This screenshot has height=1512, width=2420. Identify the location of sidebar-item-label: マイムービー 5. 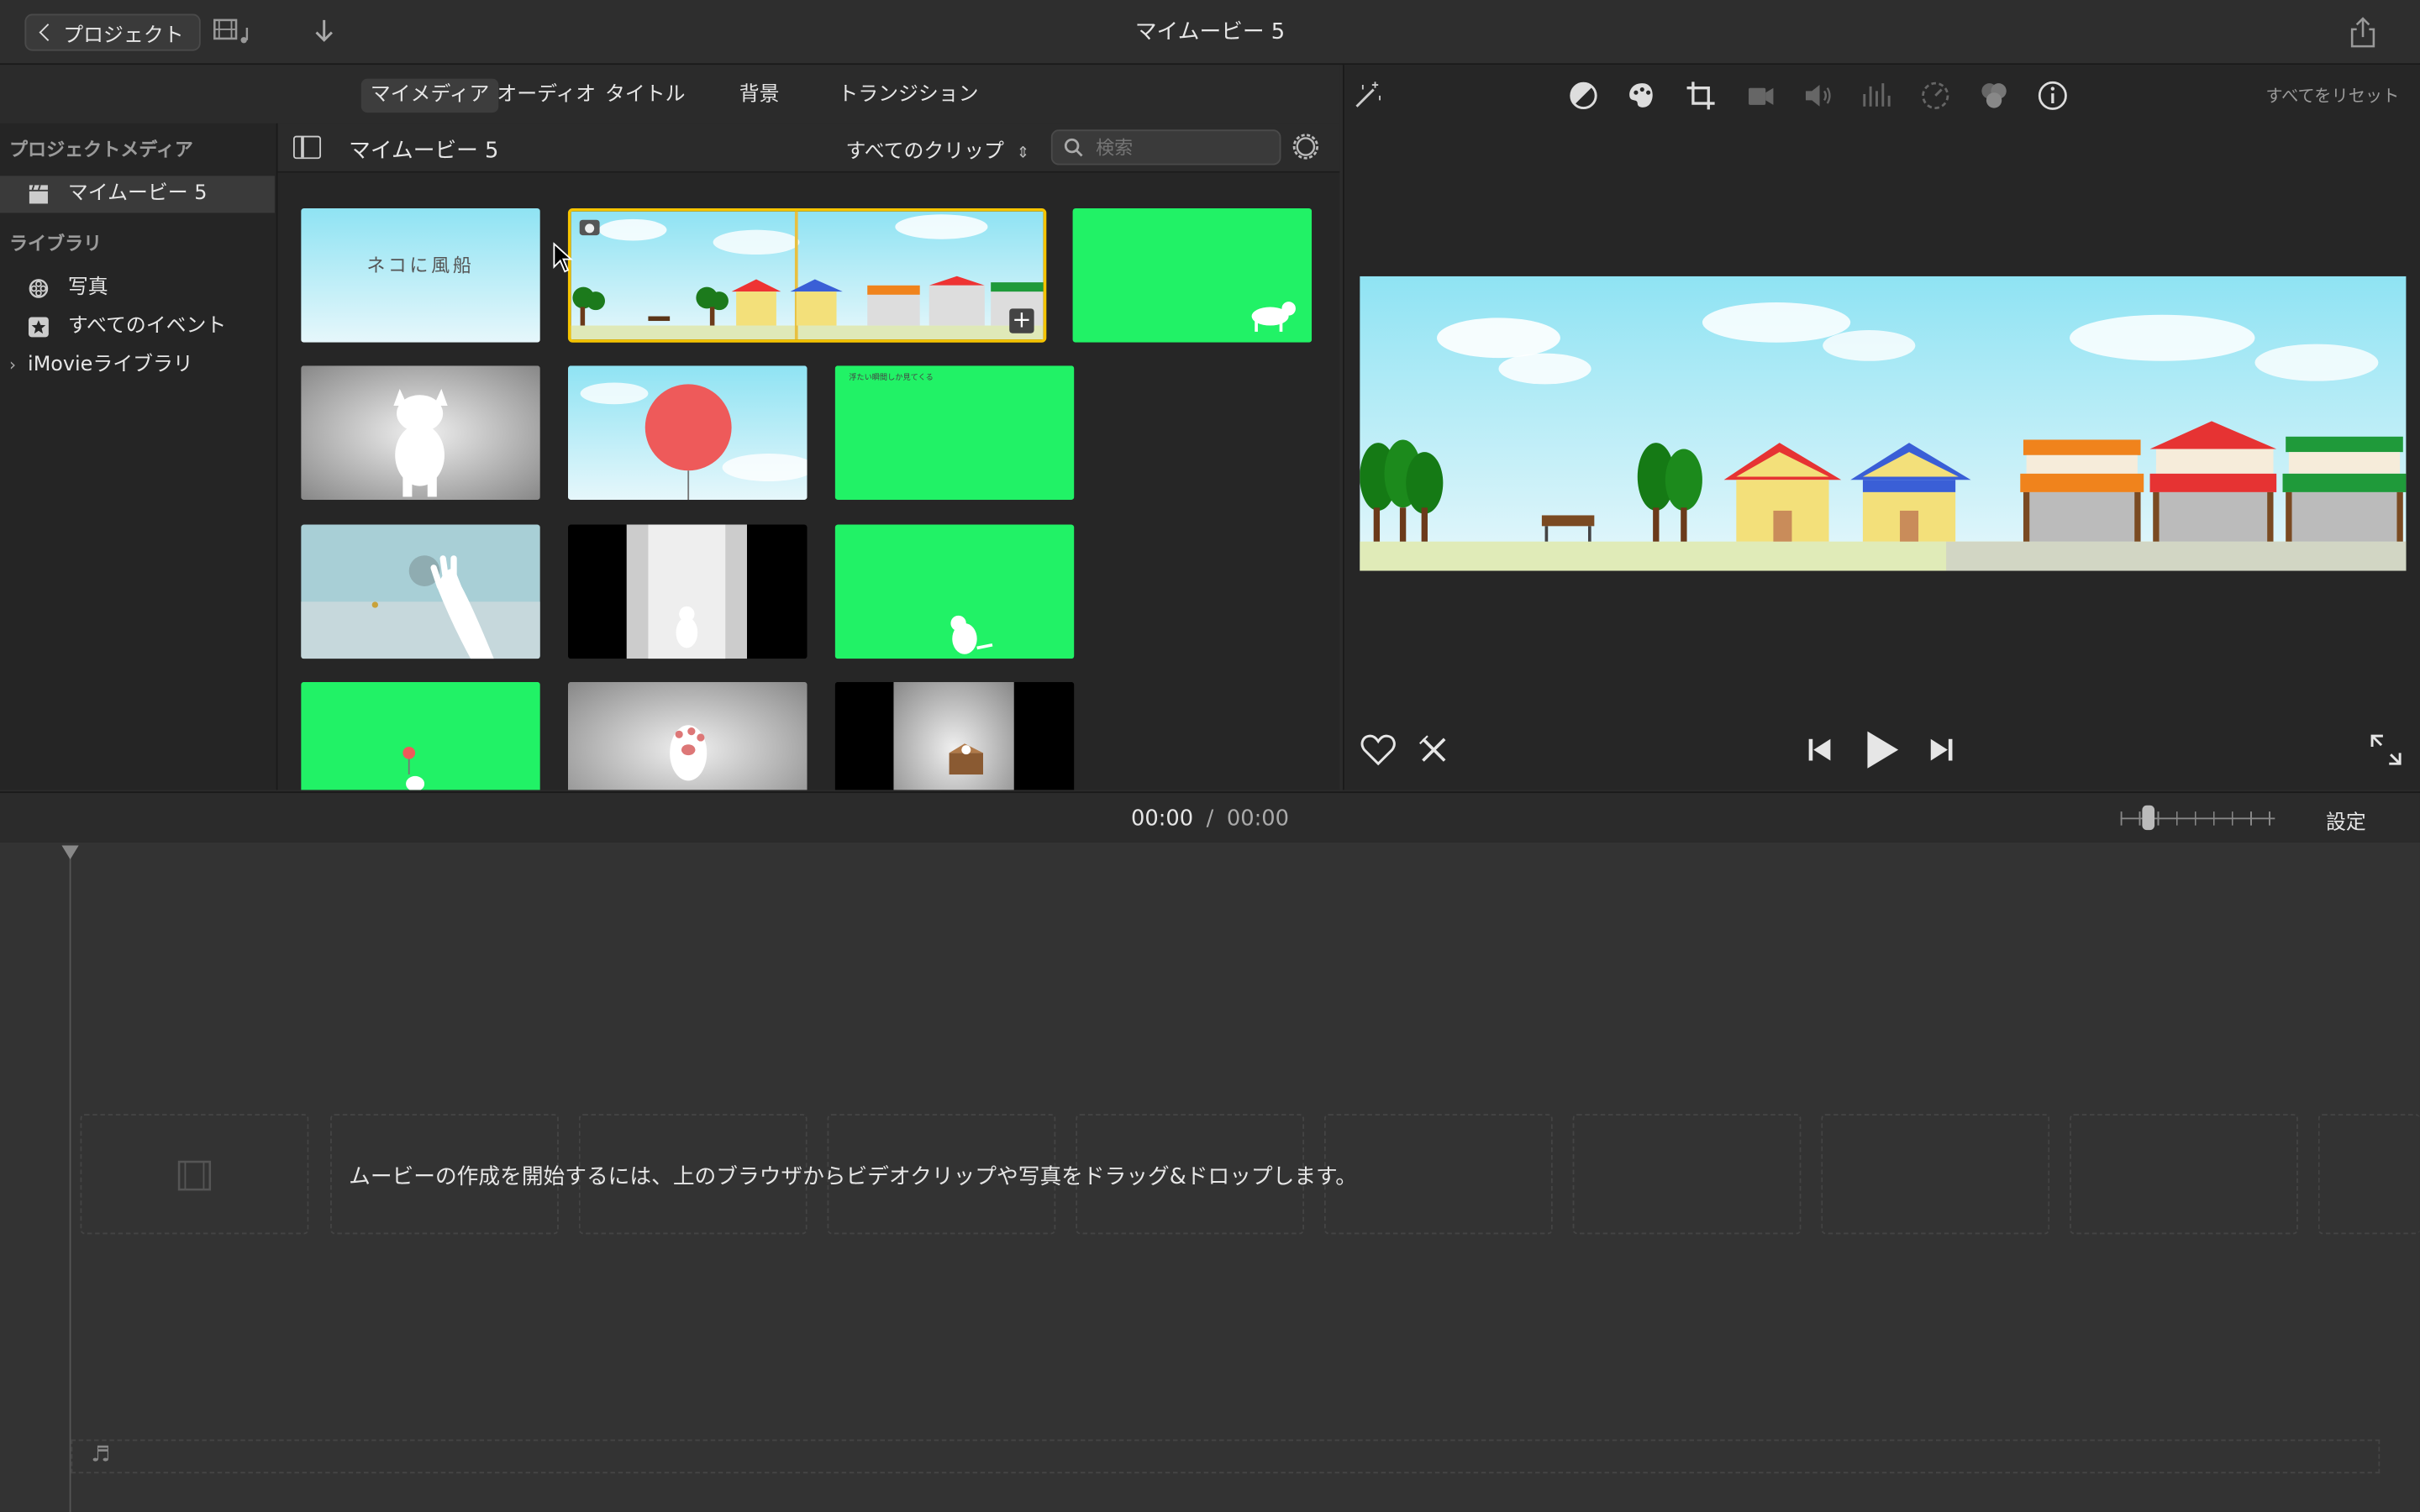
(138, 193).